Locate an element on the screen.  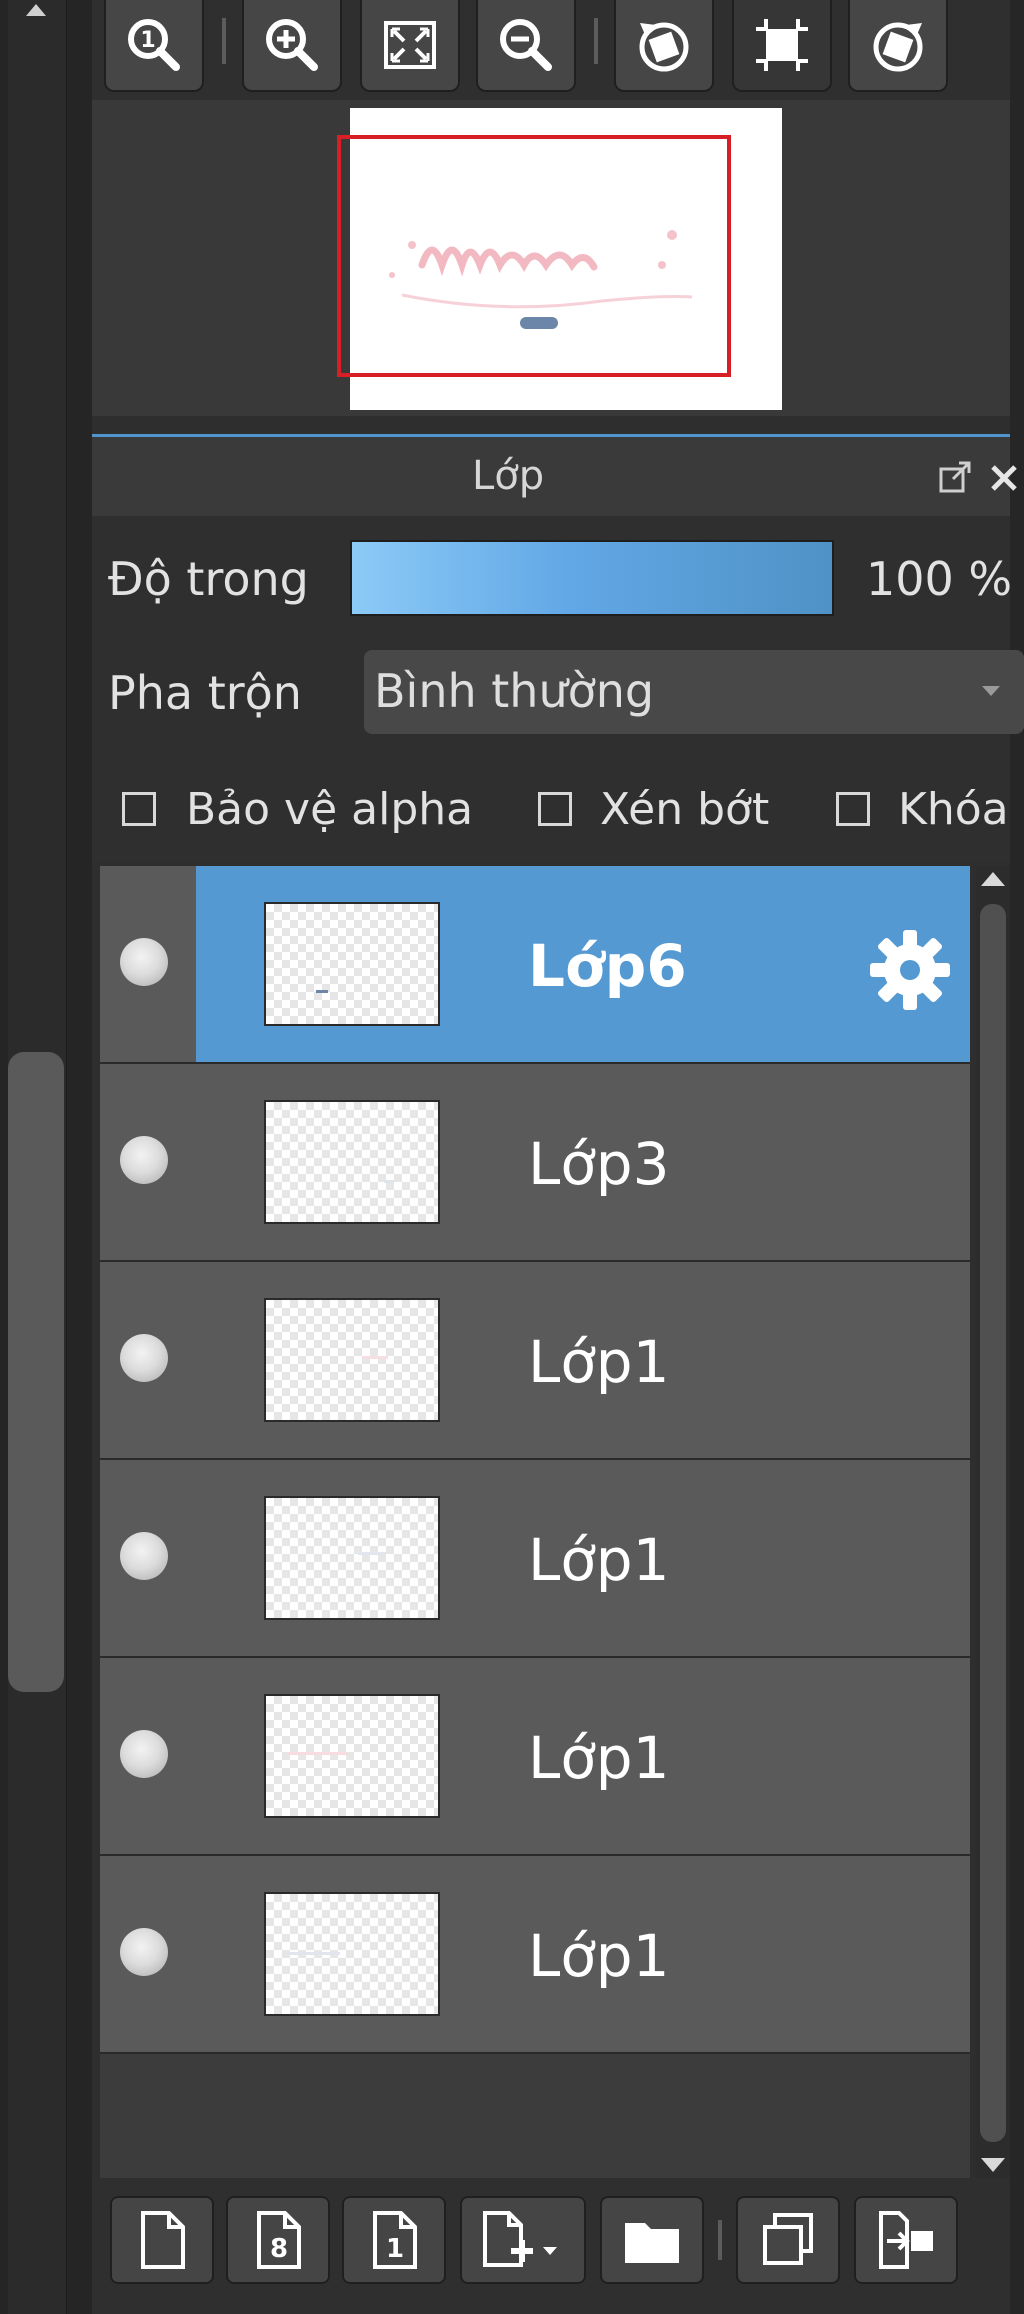
clipping-label: Xén bớt is located at coordinates (685, 809).